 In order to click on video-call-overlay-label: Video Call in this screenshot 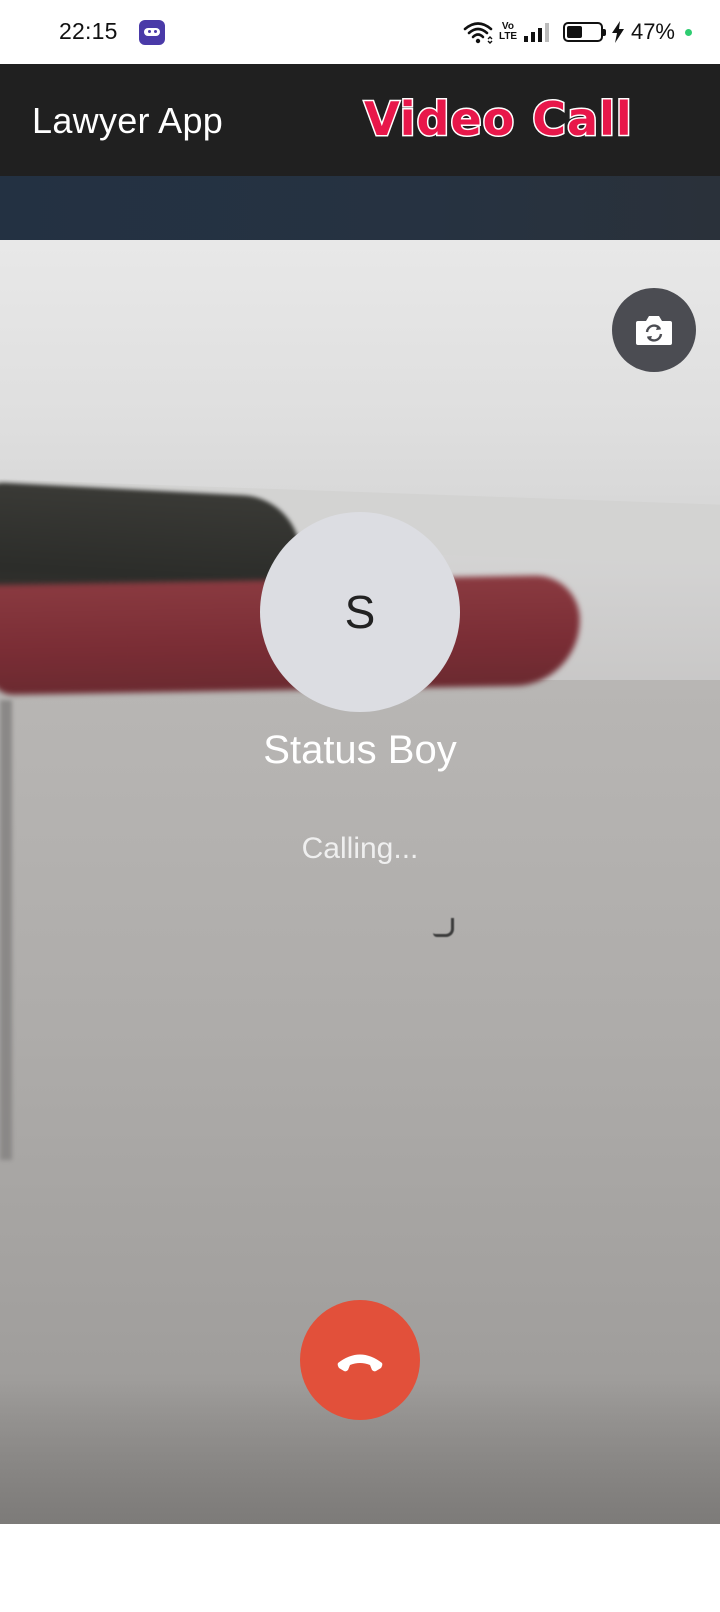, I will do `click(498, 119)`.